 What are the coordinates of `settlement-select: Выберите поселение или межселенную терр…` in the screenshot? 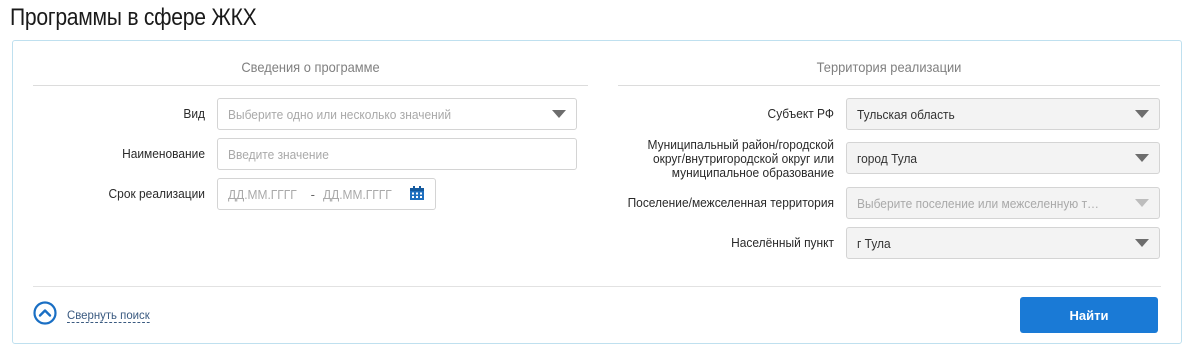 It's located at (1003, 203).